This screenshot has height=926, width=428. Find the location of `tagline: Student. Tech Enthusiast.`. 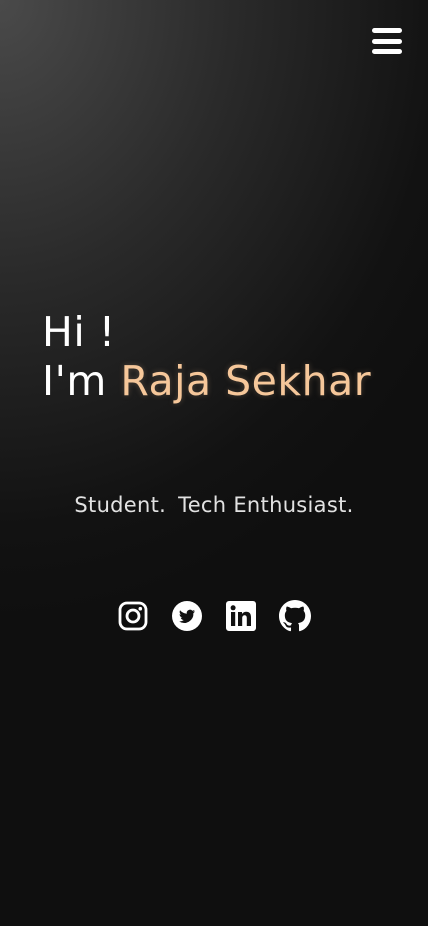

tagline: Student. Tech Enthusiast. is located at coordinates (214, 505).